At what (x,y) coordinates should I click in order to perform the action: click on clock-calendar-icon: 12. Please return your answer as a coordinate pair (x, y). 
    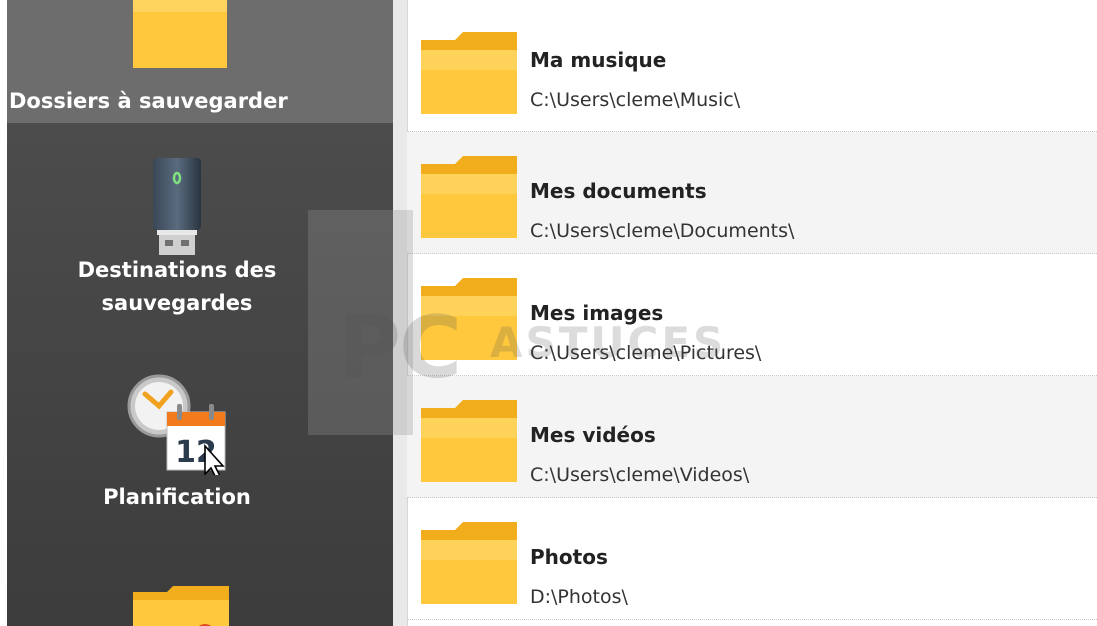
    Looking at the image, I should click on (176, 424).